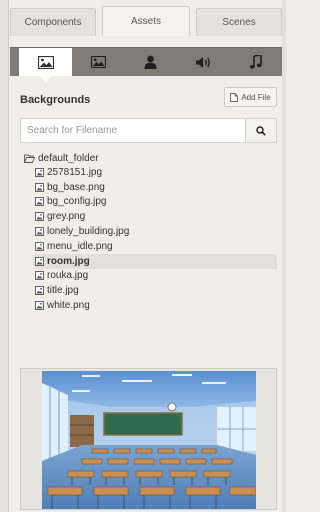  What do you see at coordinates (4, 256) in the screenshot?
I see `left-frame` at bounding box center [4, 256].